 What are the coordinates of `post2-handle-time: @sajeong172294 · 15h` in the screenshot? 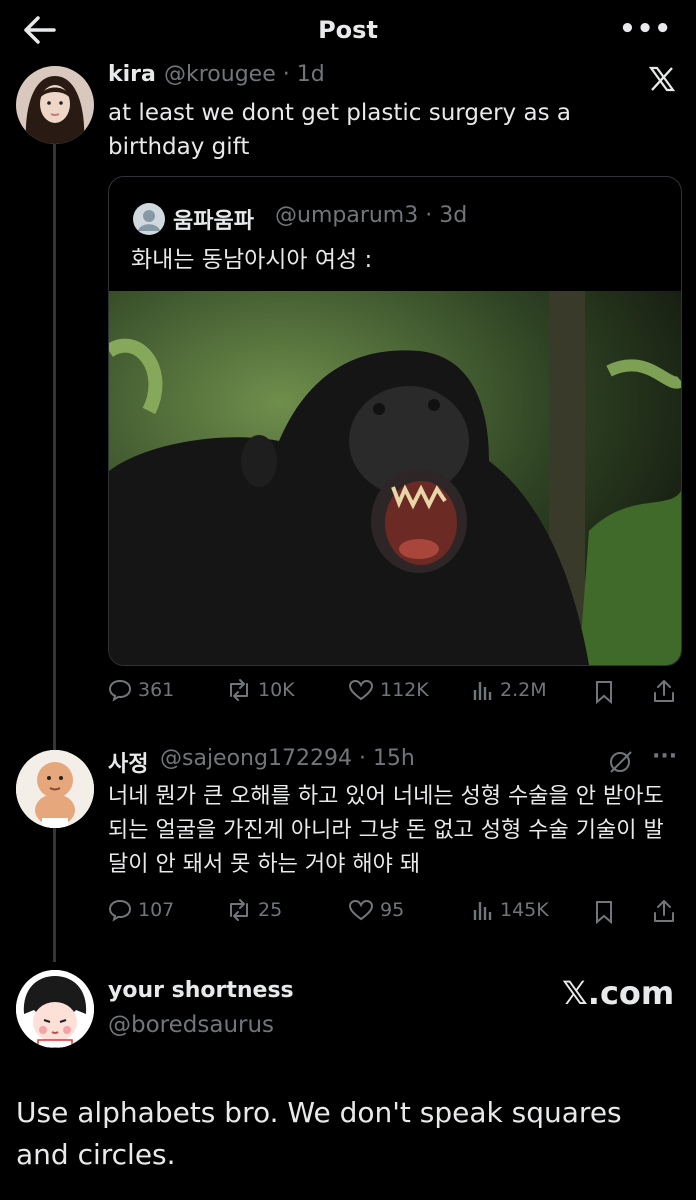 It's located at (287, 758).